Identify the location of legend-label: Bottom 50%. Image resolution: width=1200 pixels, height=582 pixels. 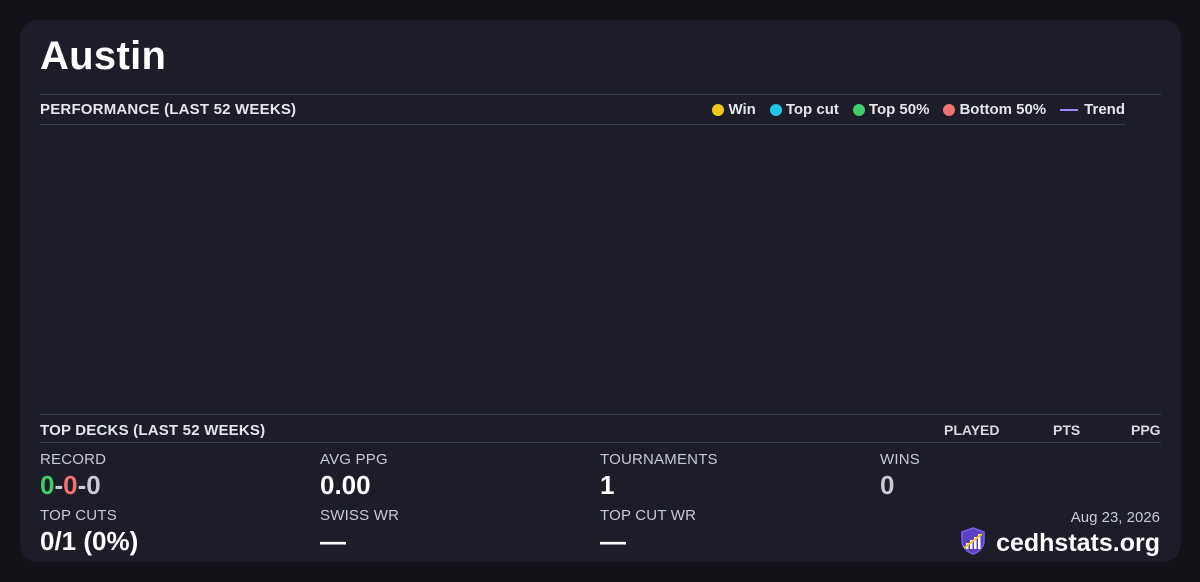
(1003, 109).